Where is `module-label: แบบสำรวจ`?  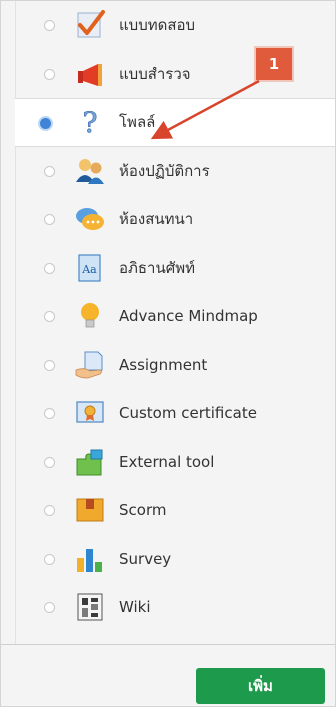
module-label: แบบสำรวจ is located at coordinates (155, 73).